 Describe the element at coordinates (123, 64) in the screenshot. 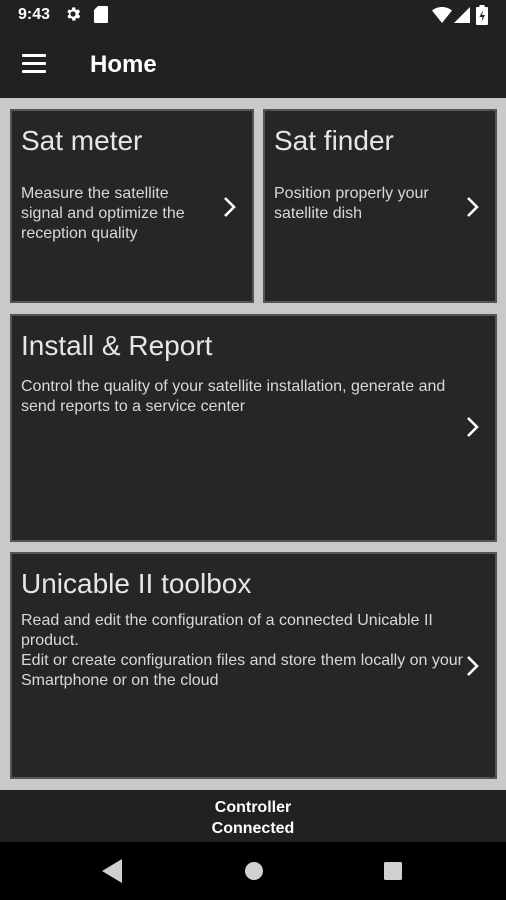

I see `page-title: Home` at that location.